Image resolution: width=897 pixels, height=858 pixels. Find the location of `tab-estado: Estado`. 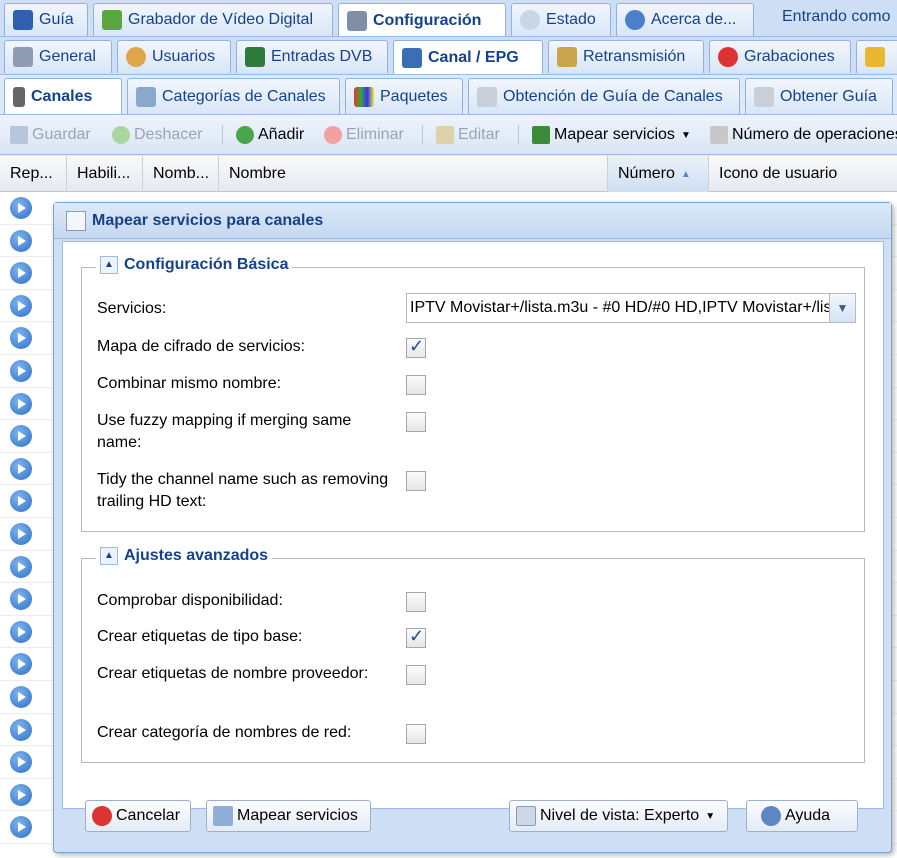

tab-estado: Estado is located at coordinates (561, 19).